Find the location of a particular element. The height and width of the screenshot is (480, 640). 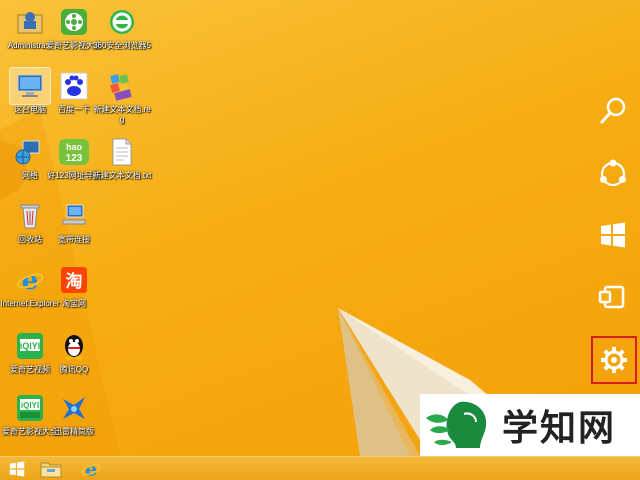

xunlei-icon is located at coordinates (74, 408).